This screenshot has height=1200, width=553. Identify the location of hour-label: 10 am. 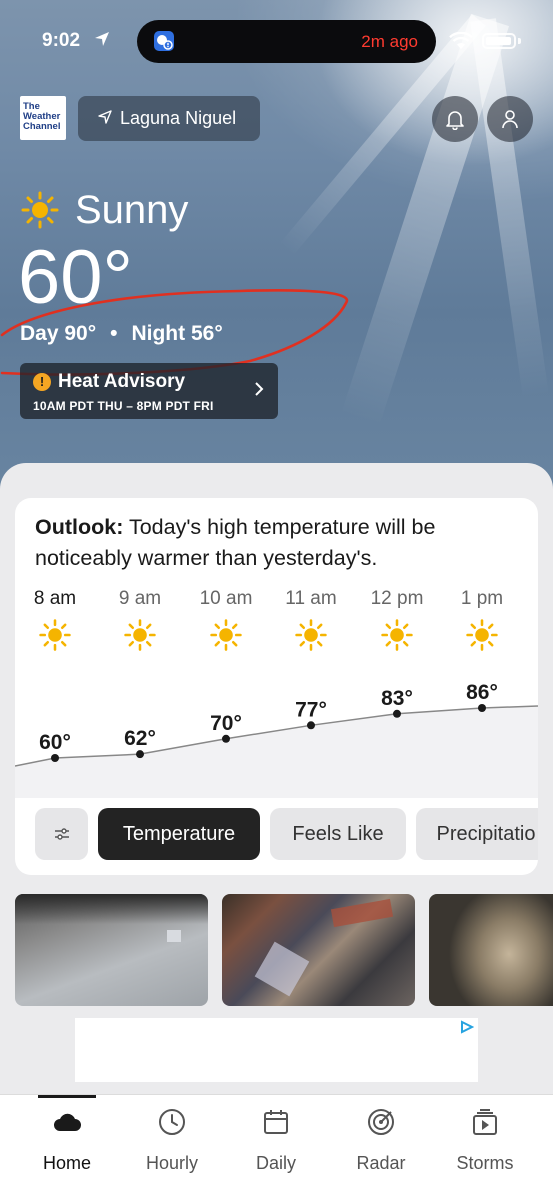
(226, 598).